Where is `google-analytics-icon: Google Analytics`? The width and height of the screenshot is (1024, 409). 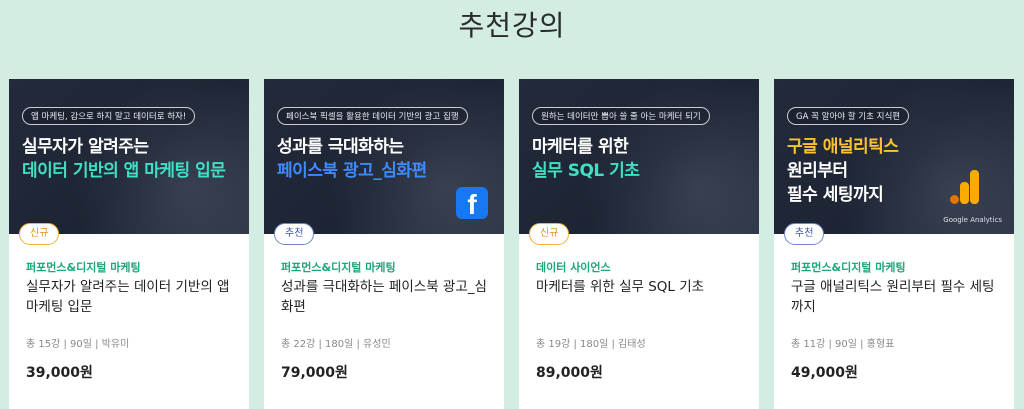 google-analytics-icon: Google Analytics is located at coordinates (965, 197).